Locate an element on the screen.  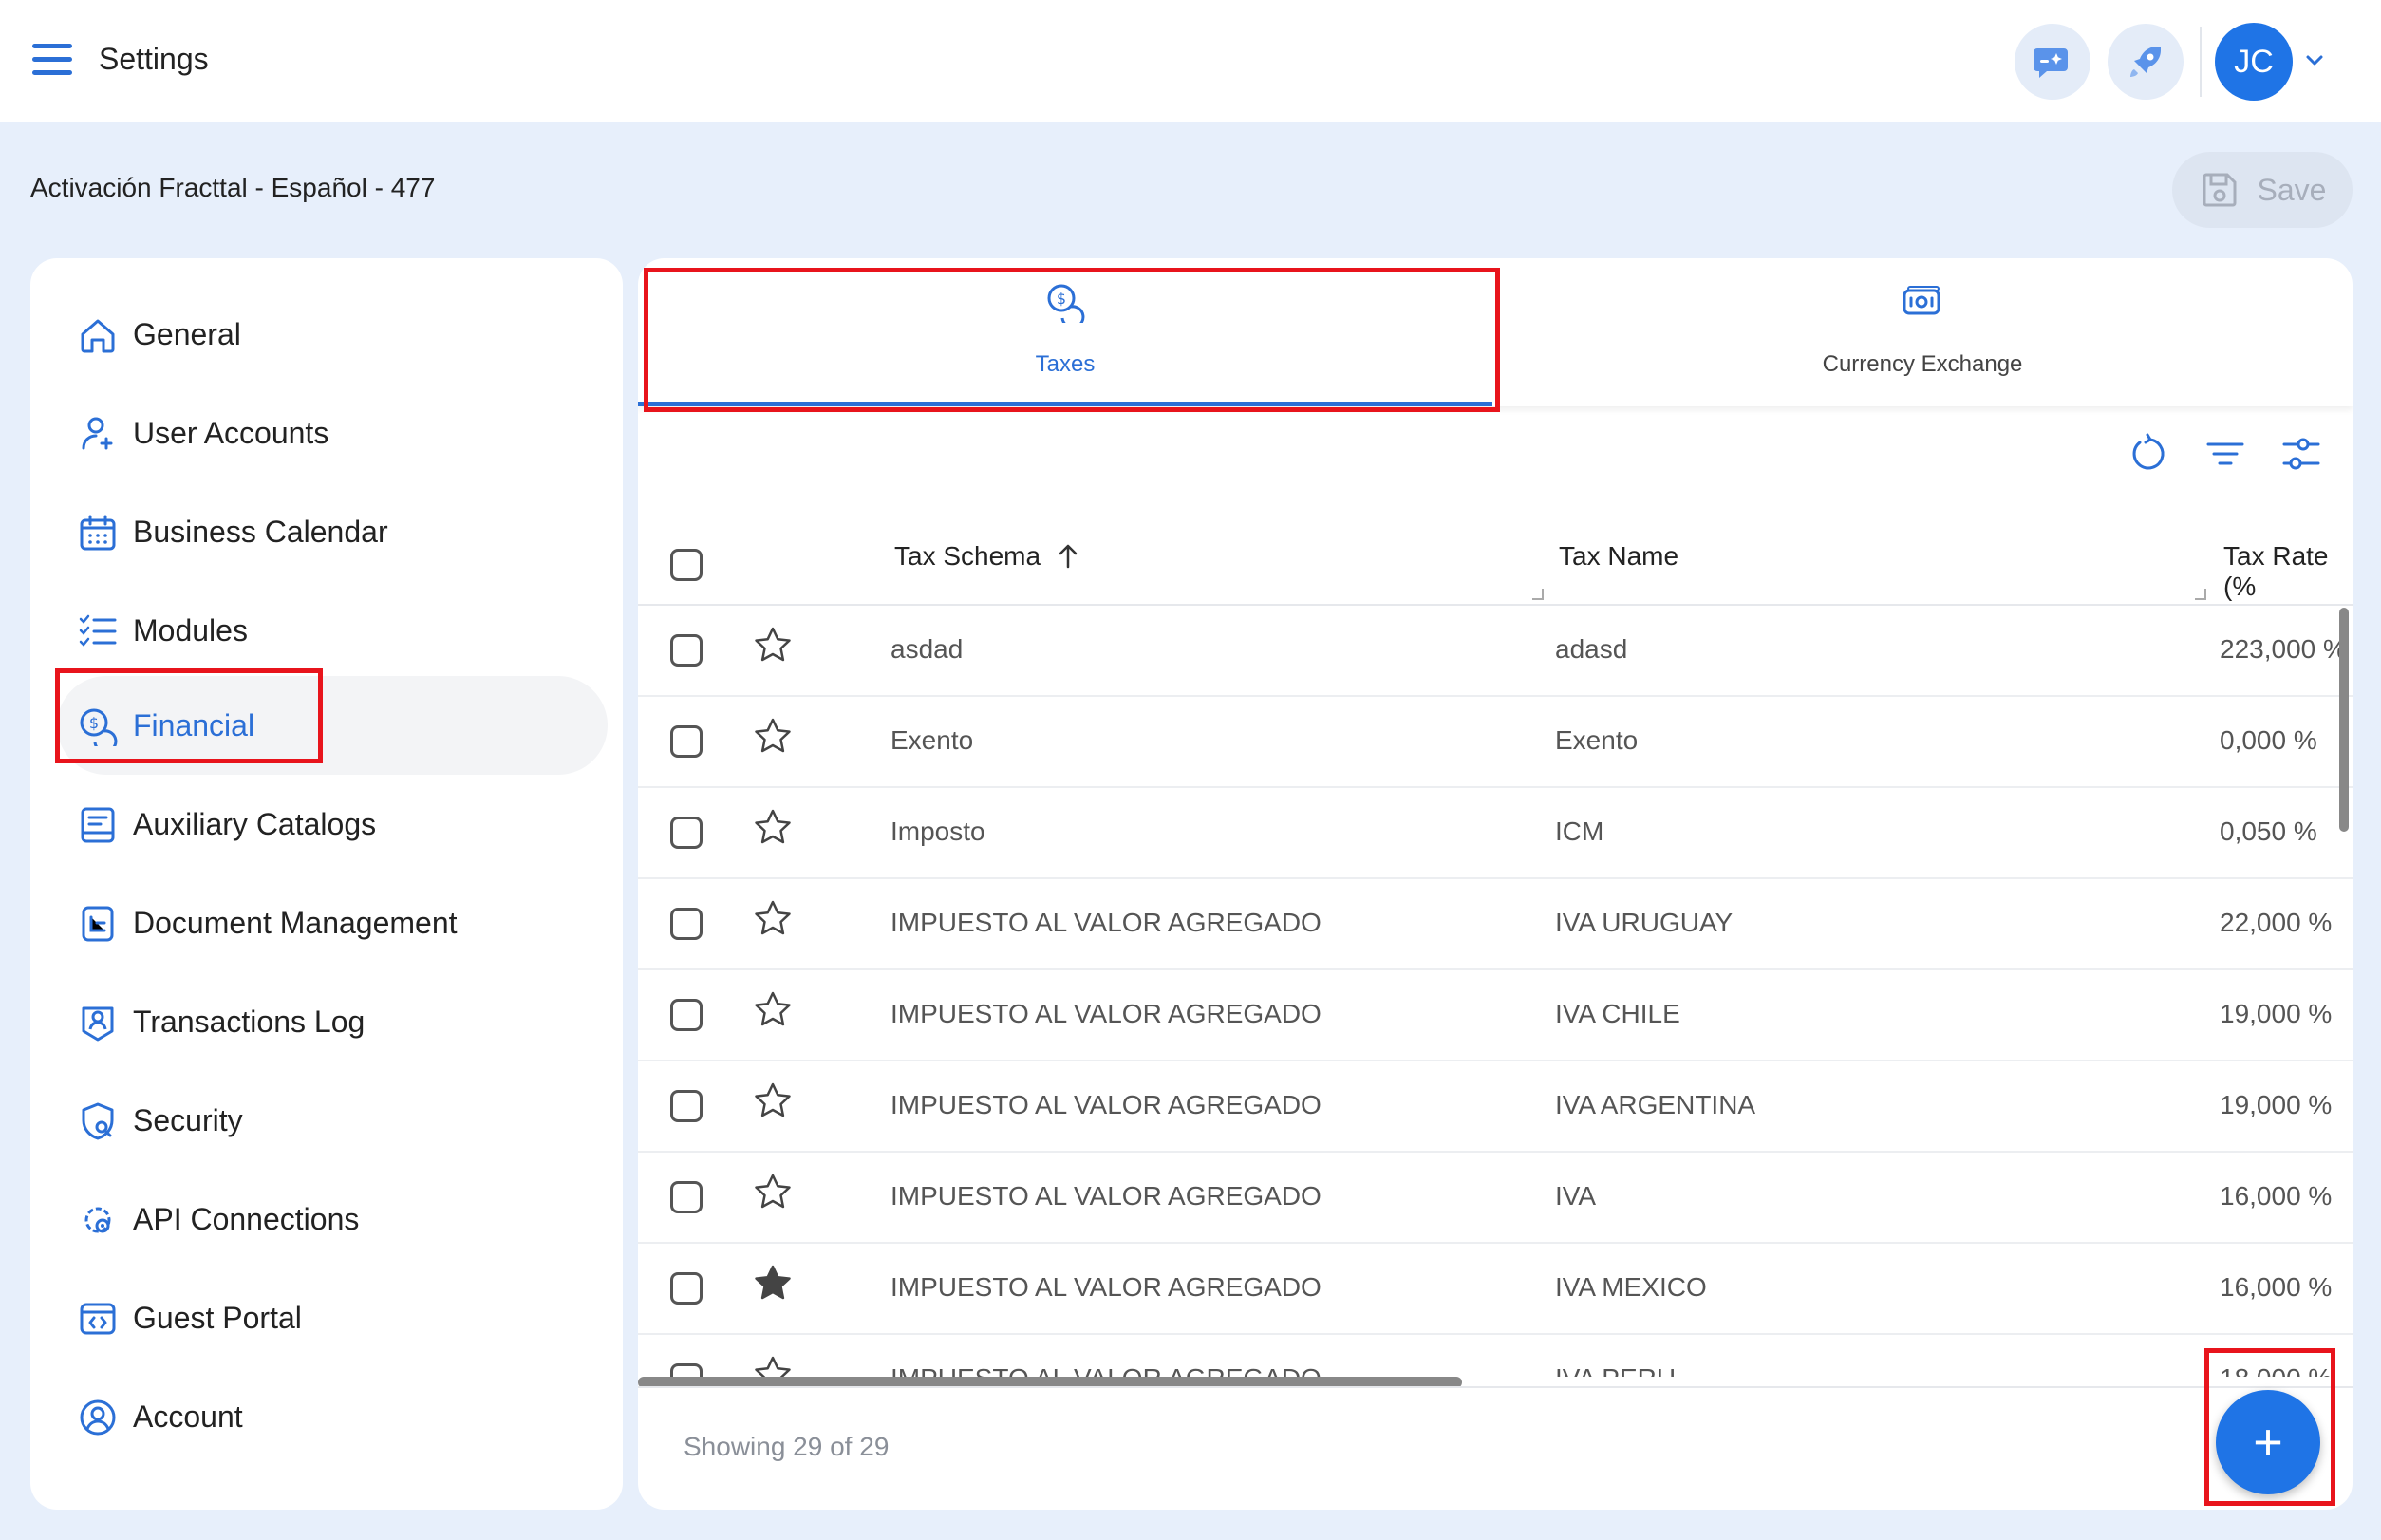
coins-icon: $ is located at coordinates (99, 727).